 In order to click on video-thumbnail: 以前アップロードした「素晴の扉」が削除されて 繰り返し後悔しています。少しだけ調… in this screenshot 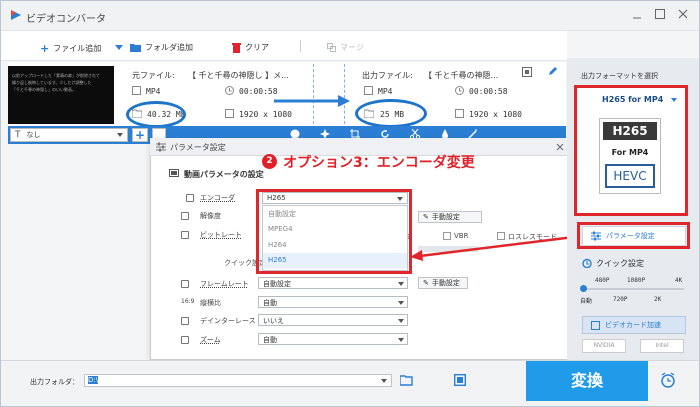, I will do `click(61, 95)`.